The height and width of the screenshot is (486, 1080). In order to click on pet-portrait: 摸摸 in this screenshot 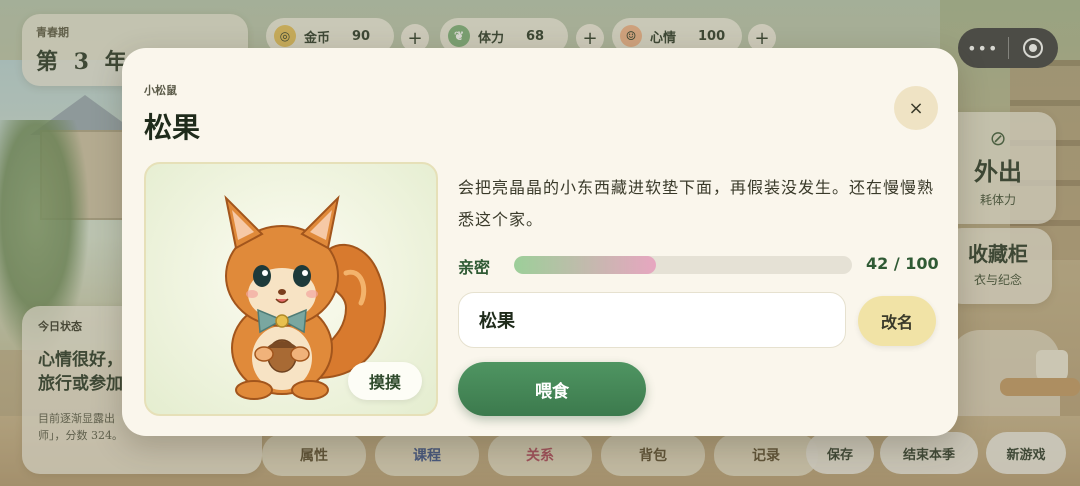, I will do `click(291, 289)`.